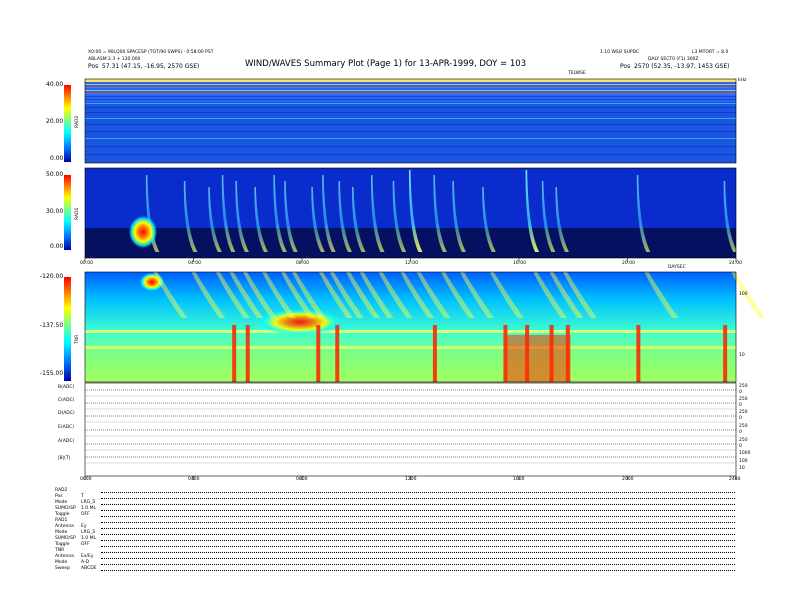 The image size is (792, 612). I want to click on footer-row: Sweep ABCDE, so click(395, 569).